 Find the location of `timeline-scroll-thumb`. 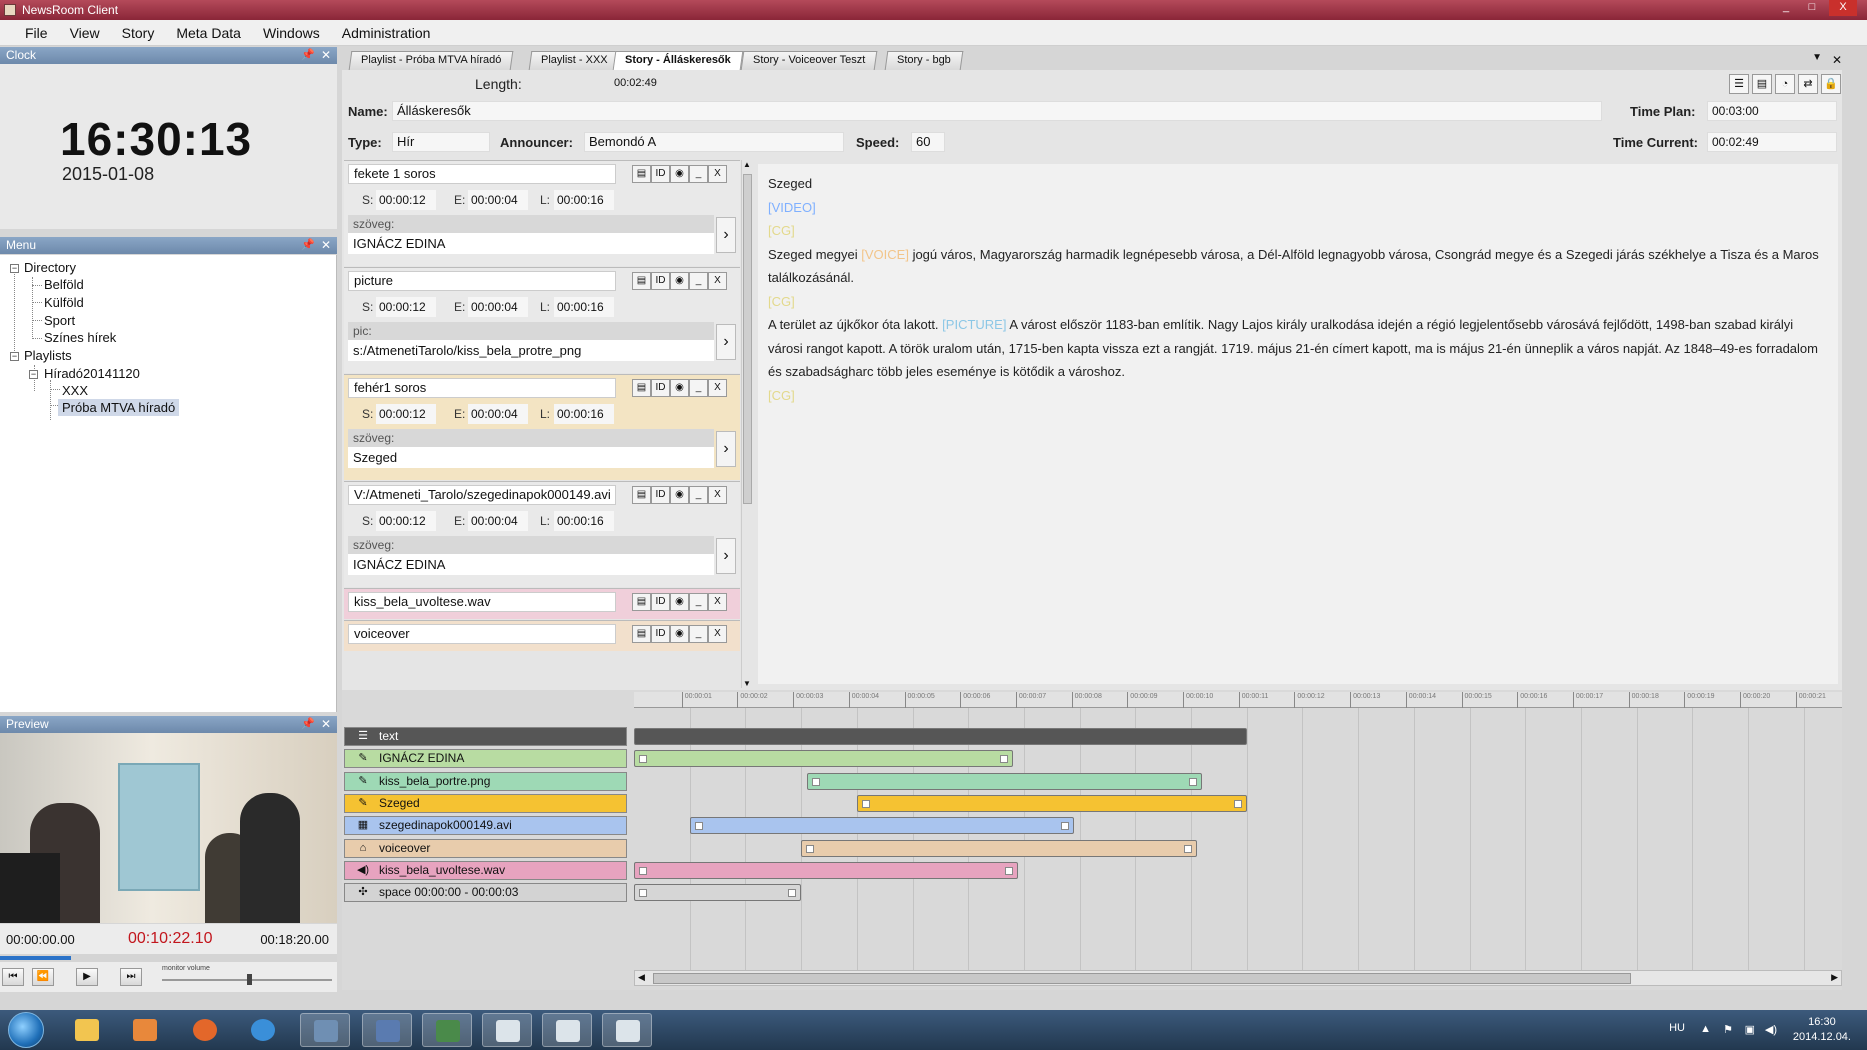

timeline-scroll-thumb is located at coordinates (1142, 978).